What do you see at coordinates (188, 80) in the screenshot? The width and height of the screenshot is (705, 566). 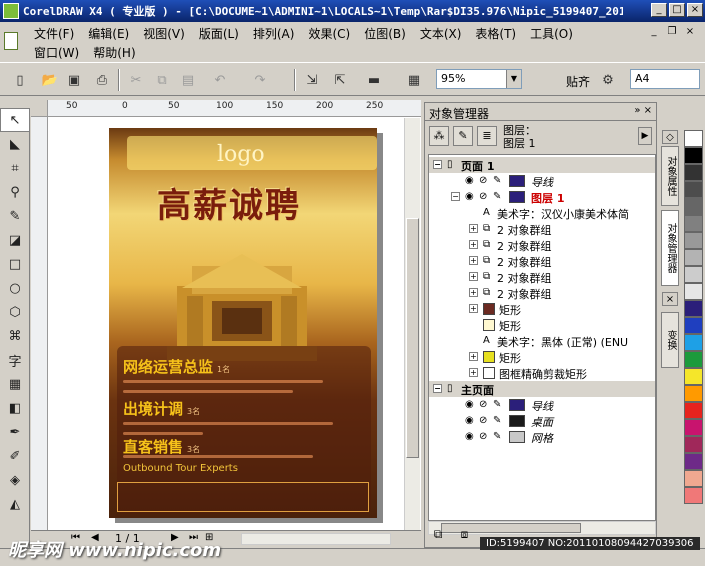 I see `paste-icon: ▤` at bounding box center [188, 80].